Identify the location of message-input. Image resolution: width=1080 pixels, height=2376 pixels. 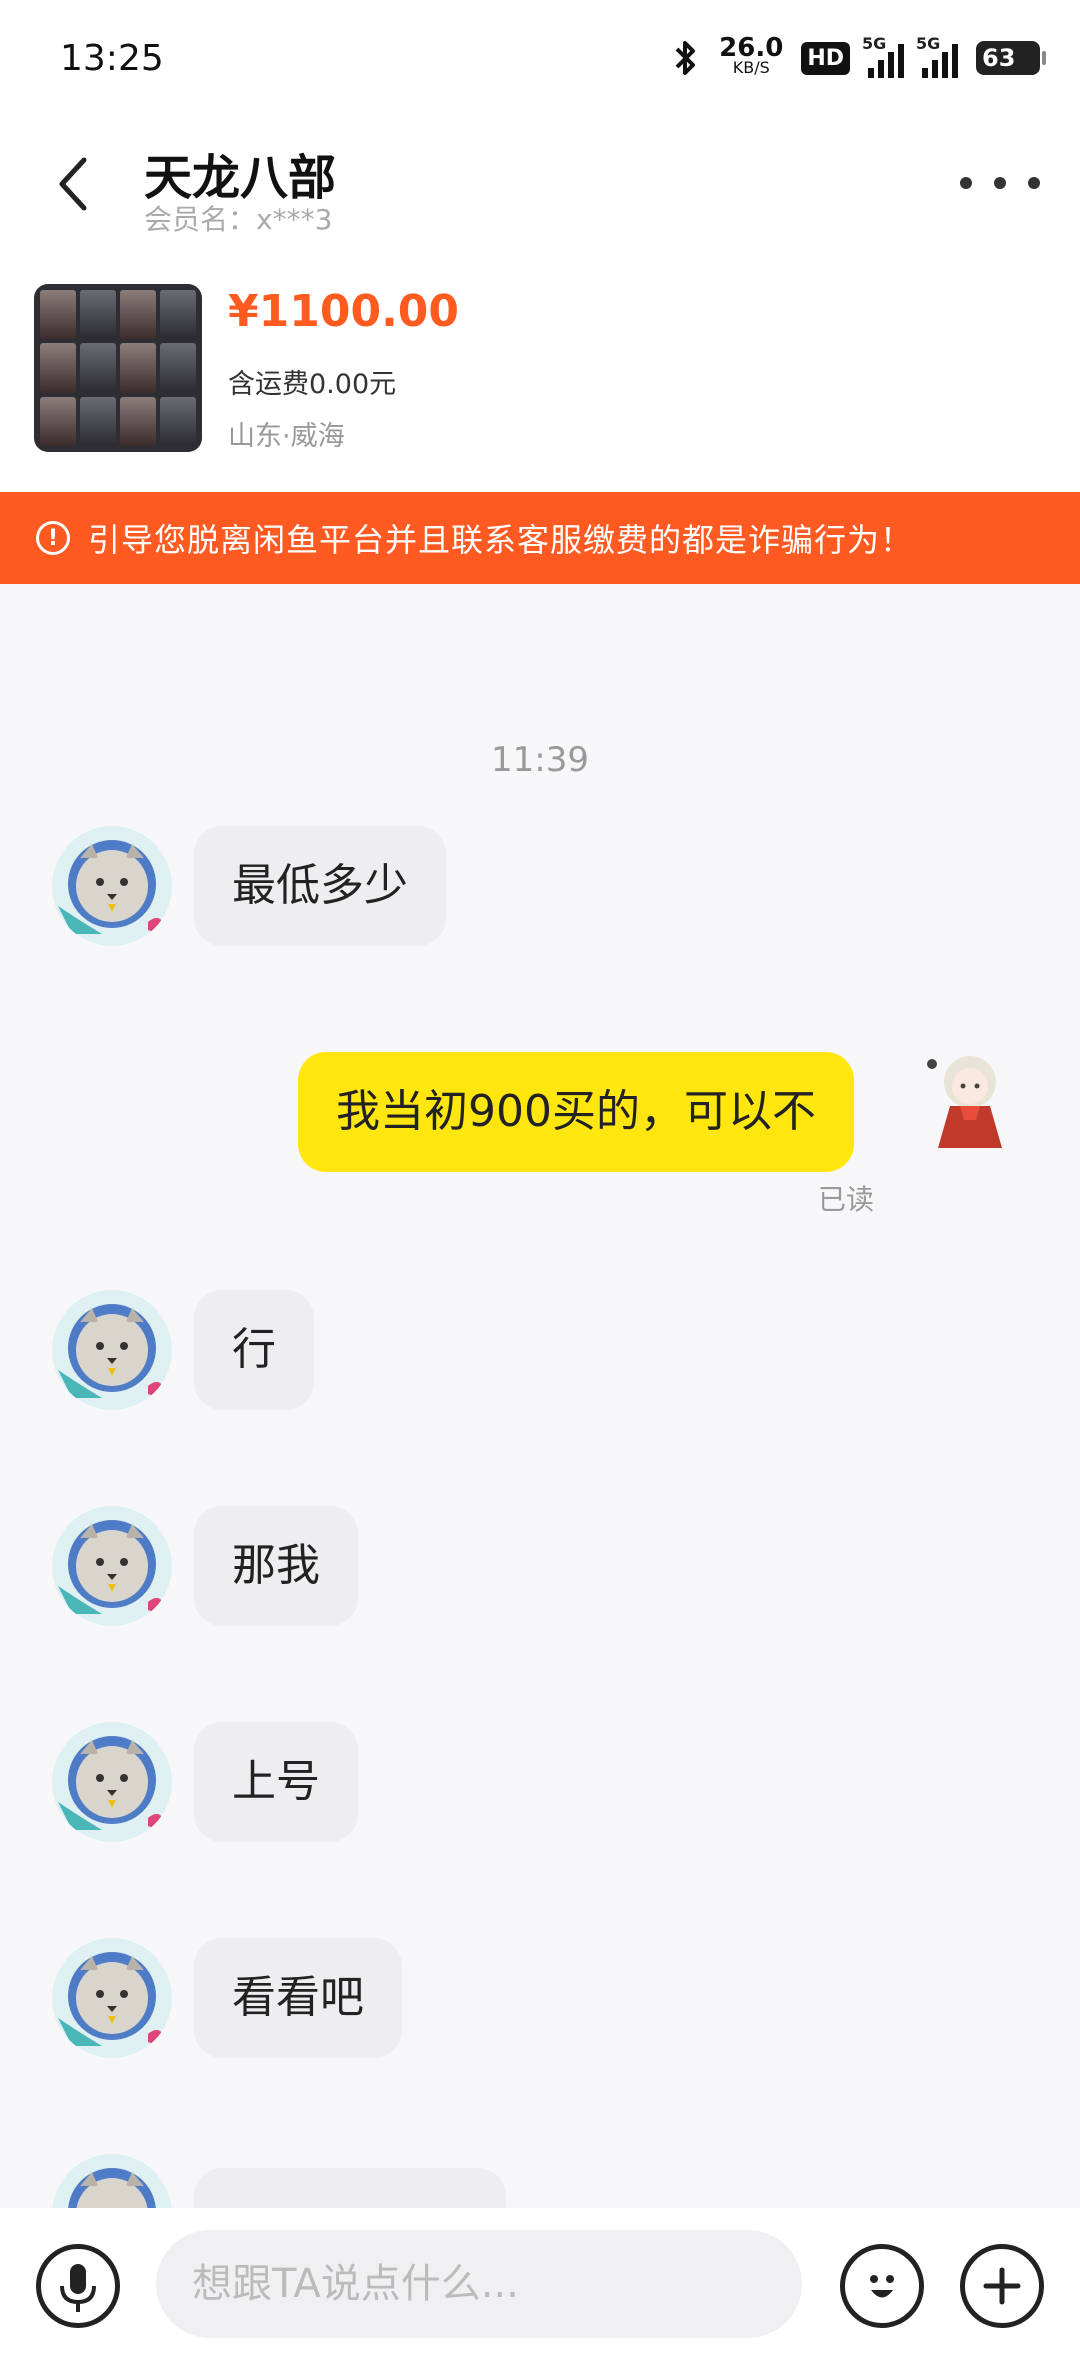
(479, 2284).